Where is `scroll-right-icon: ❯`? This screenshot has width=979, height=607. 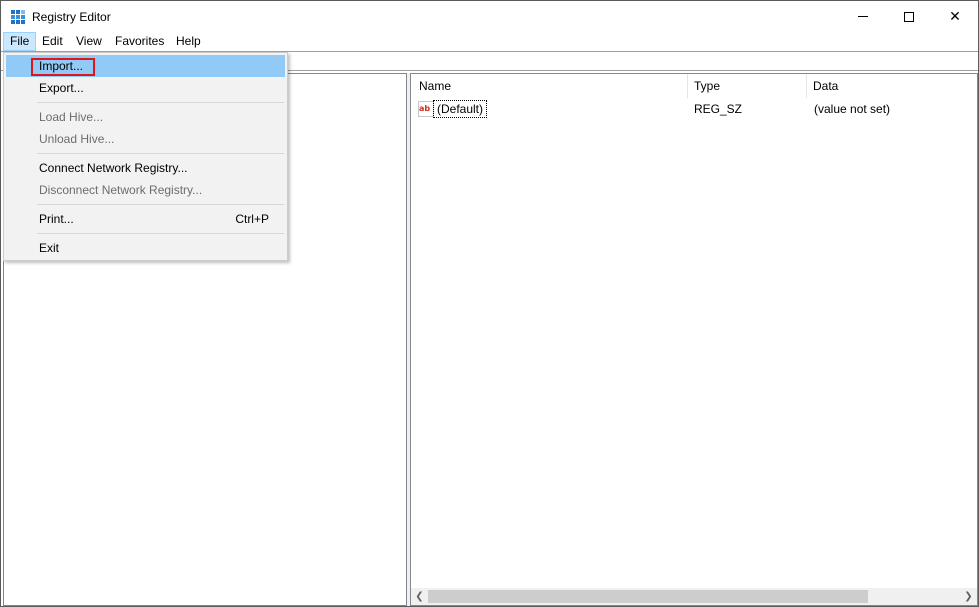 scroll-right-icon: ❯ is located at coordinates (968, 596).